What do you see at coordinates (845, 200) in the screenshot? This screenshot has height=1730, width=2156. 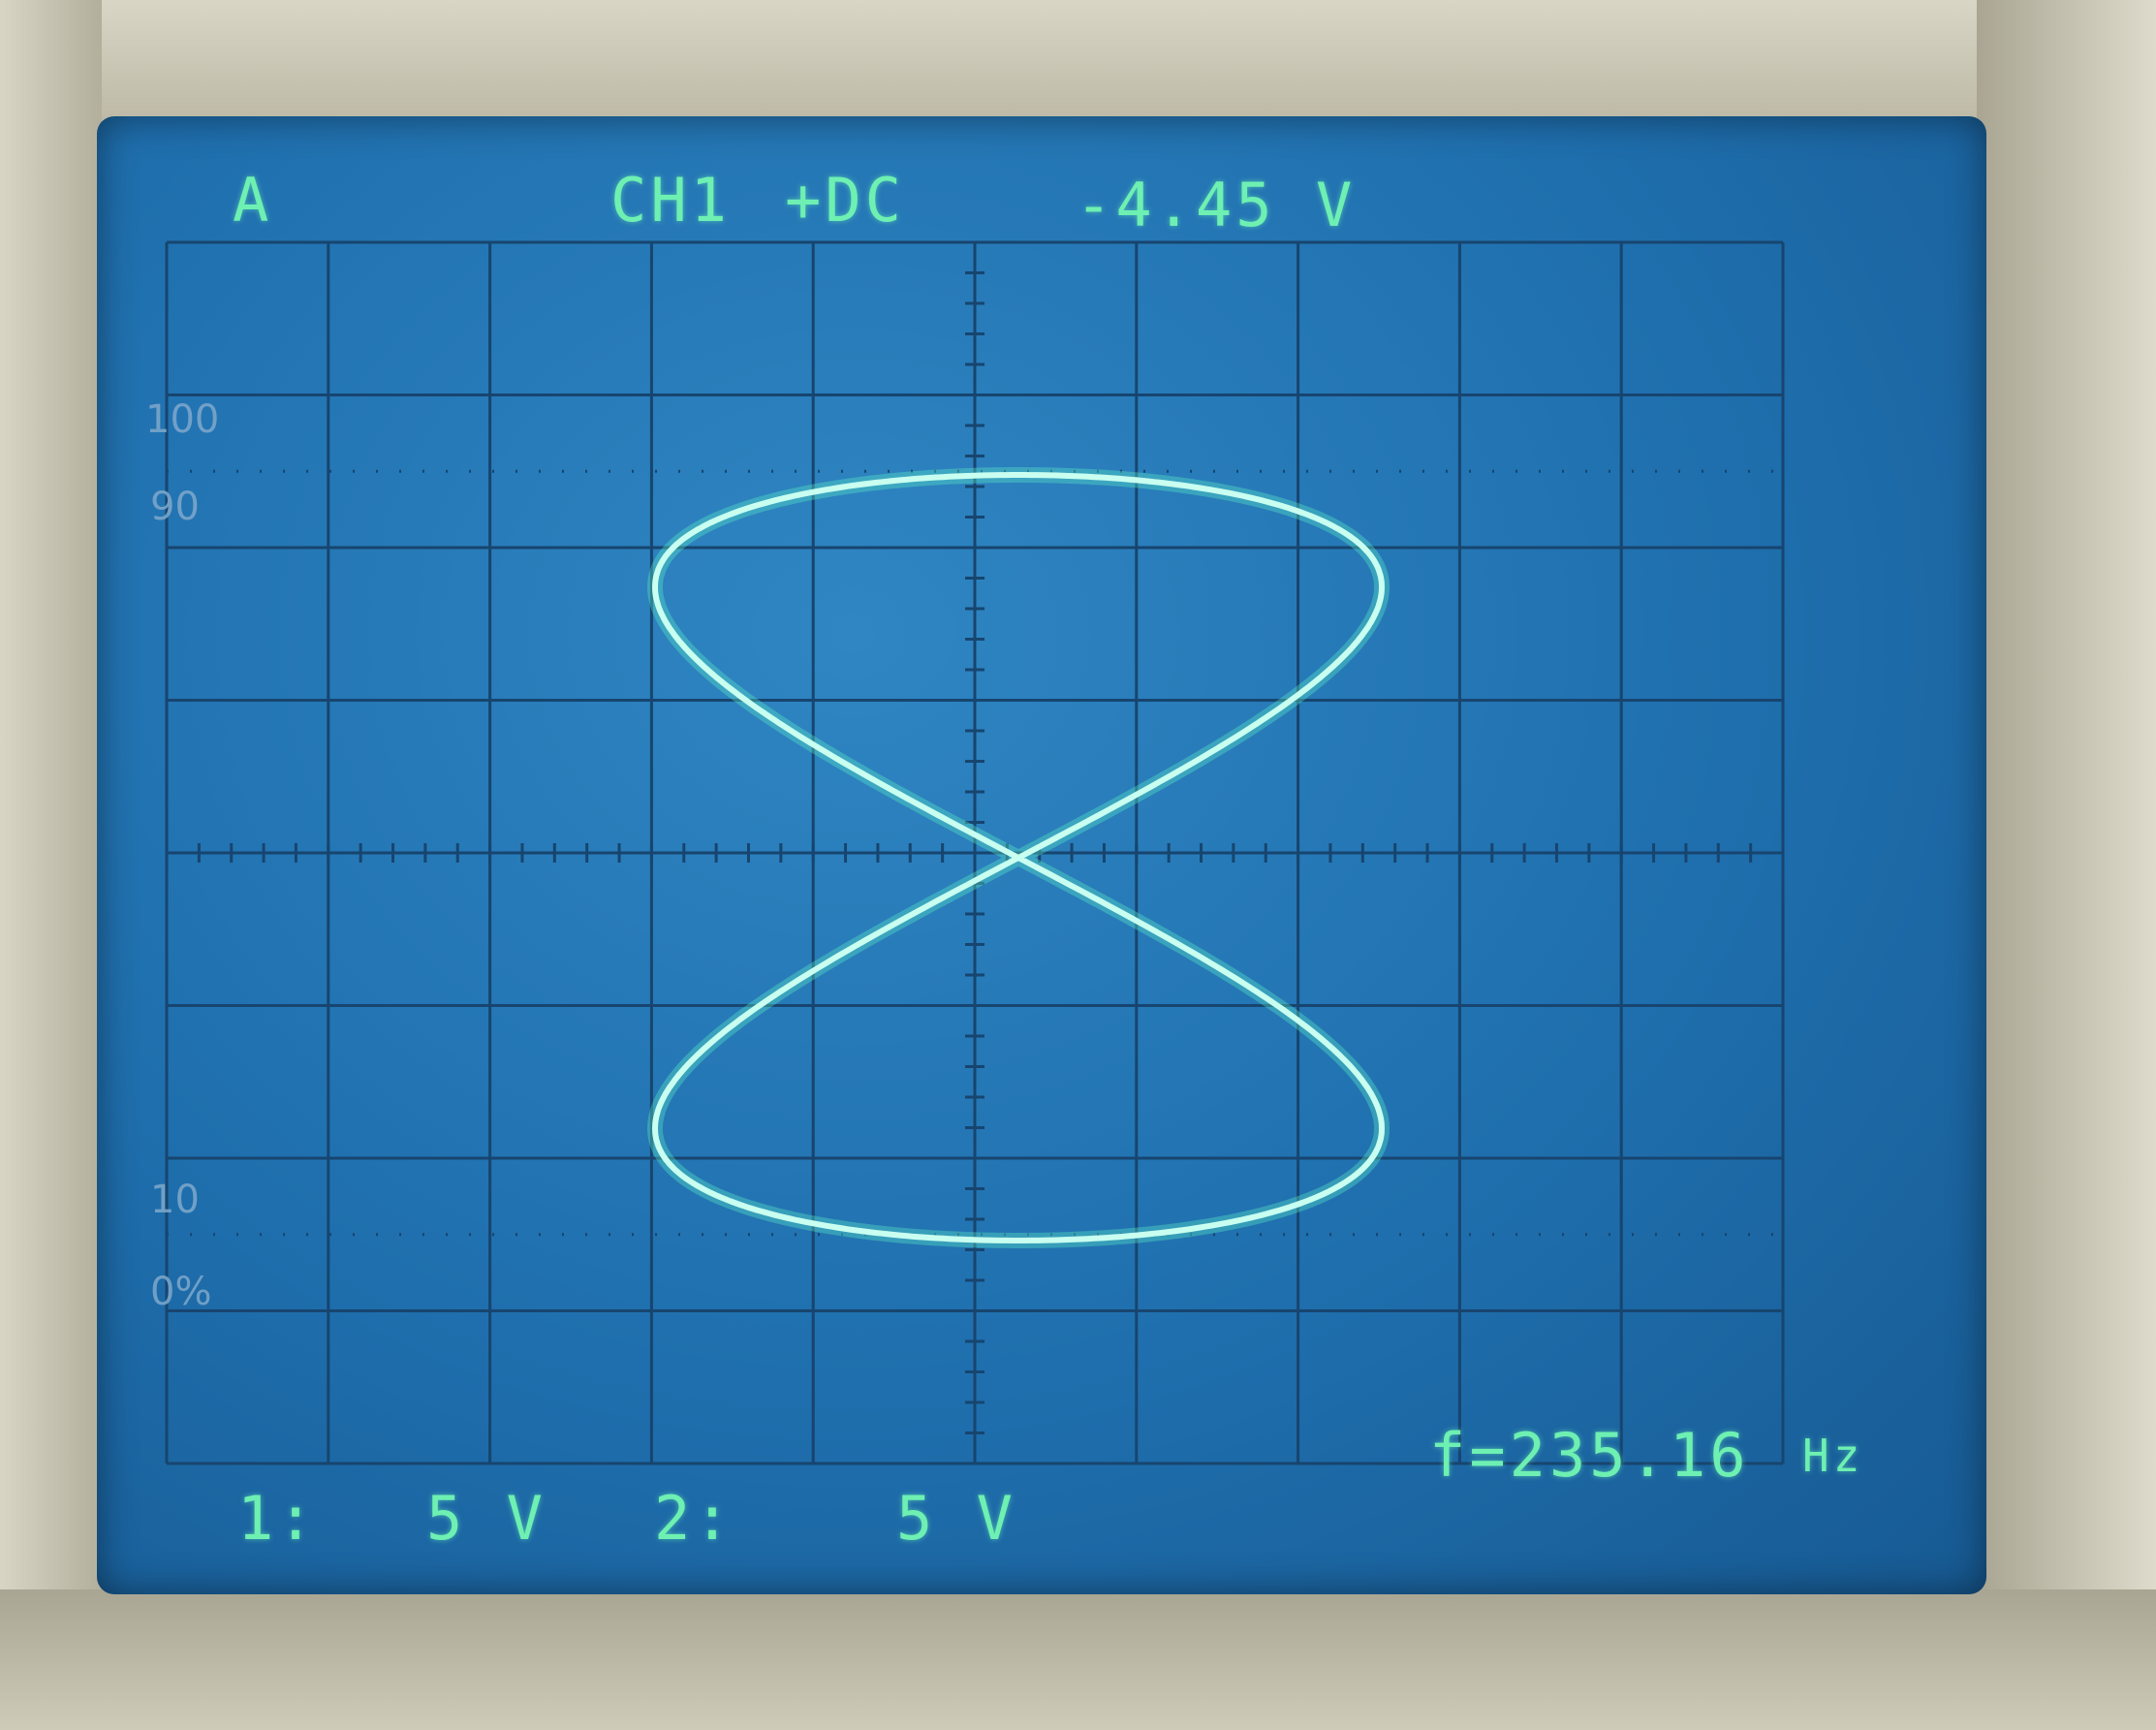 I see `coupling-label: +DC` at bounding box center [845, 200].